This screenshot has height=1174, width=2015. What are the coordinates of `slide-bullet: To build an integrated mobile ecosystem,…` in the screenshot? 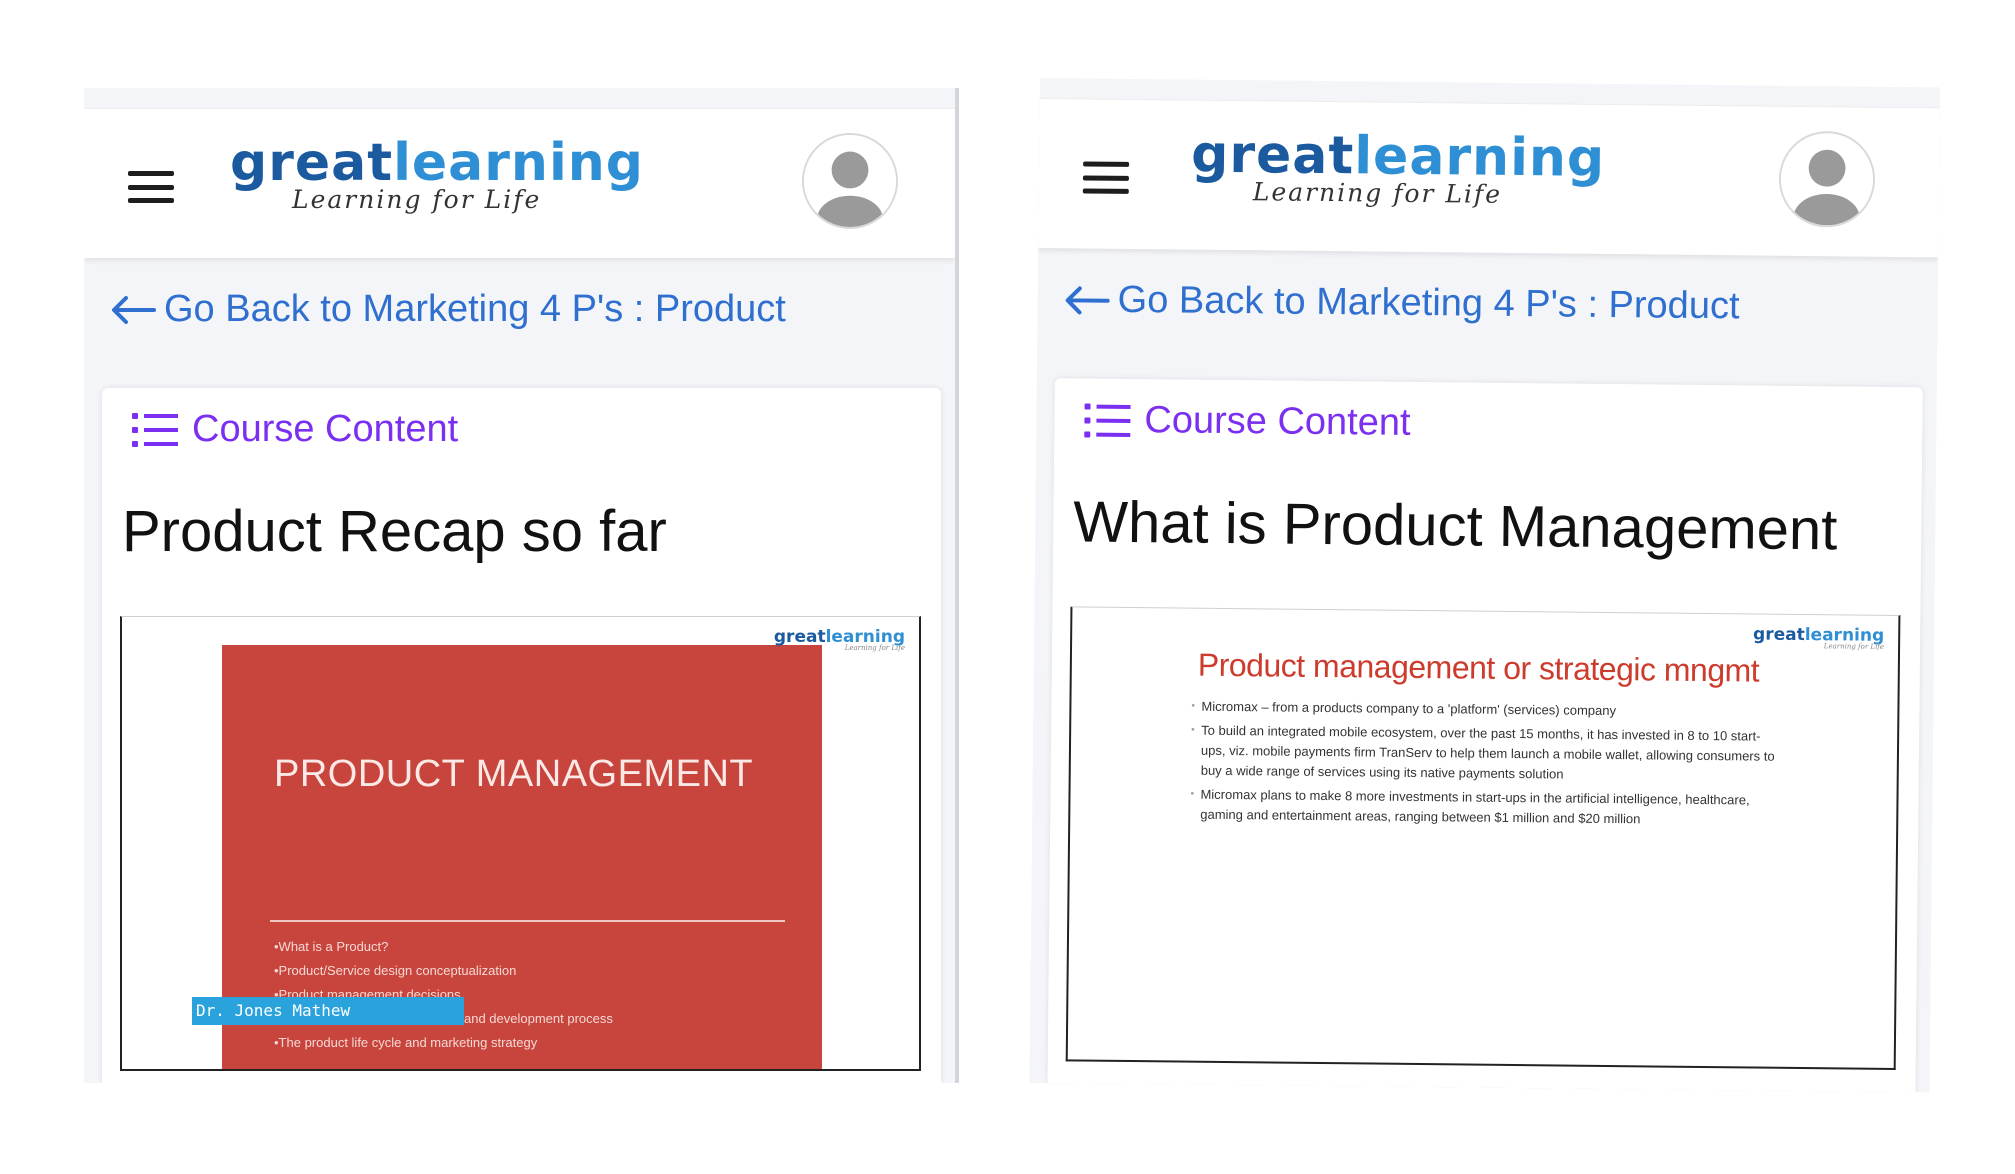 It's located at (1486, 754).